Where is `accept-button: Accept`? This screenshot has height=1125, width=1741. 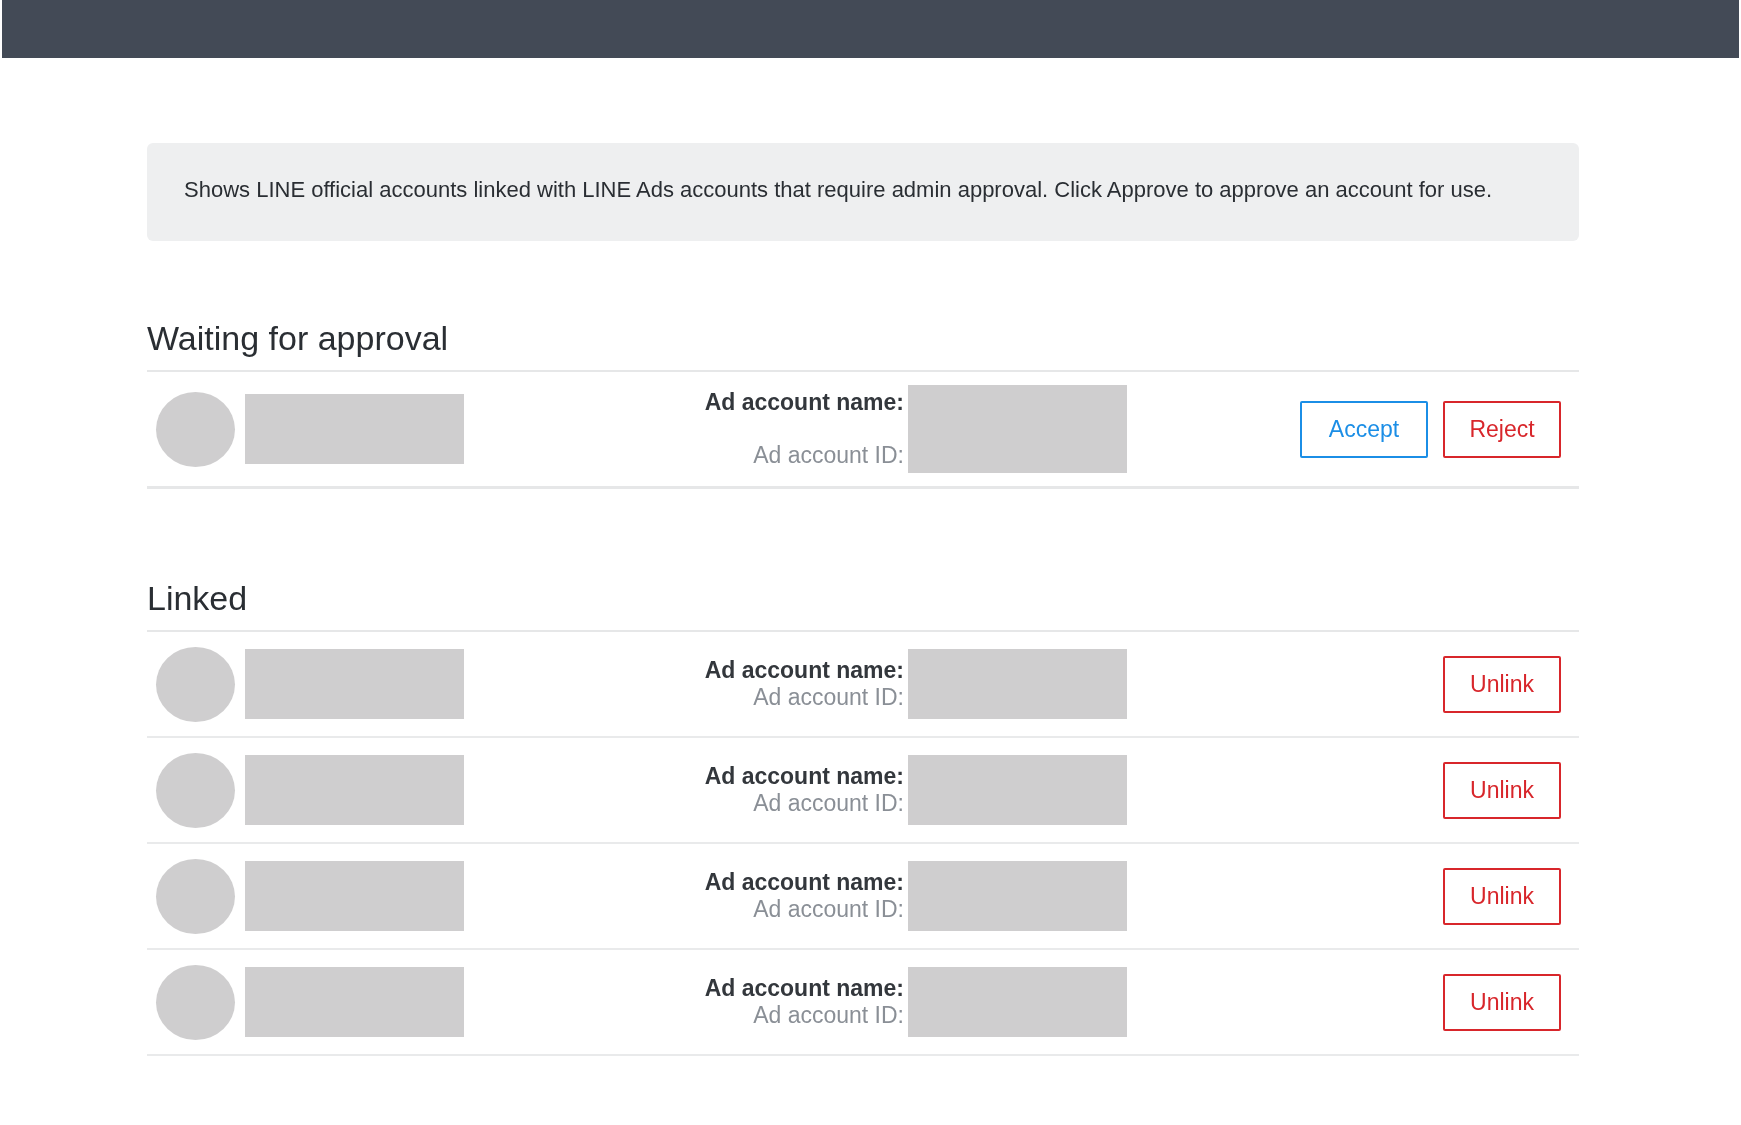
accept-button: Accept is located at coordinates (1364, 429).